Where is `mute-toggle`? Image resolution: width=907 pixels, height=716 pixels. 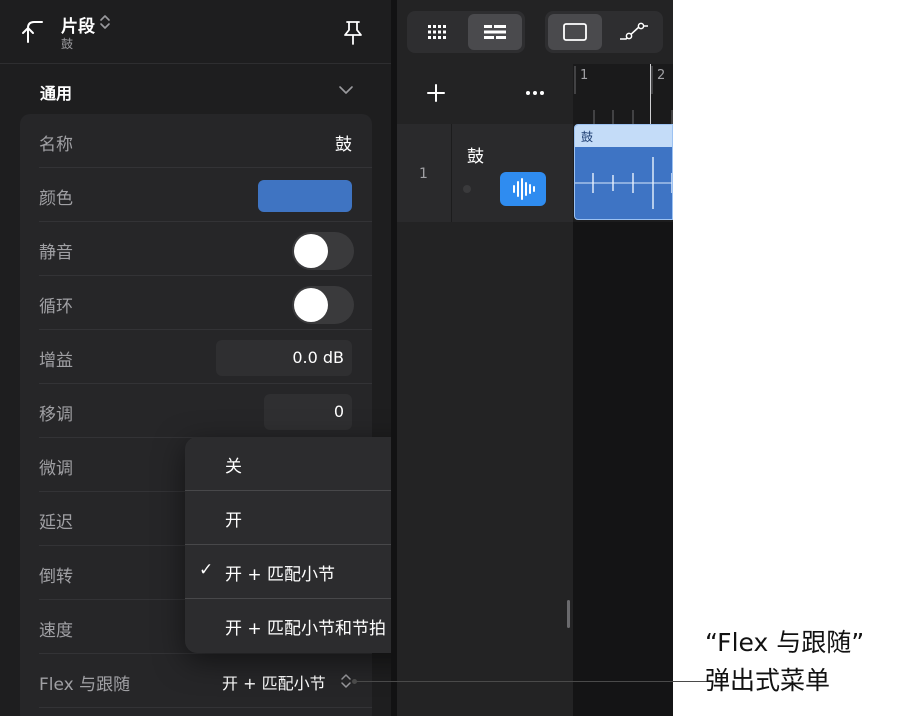 mute-toggle is located at coordinates (323, 251).